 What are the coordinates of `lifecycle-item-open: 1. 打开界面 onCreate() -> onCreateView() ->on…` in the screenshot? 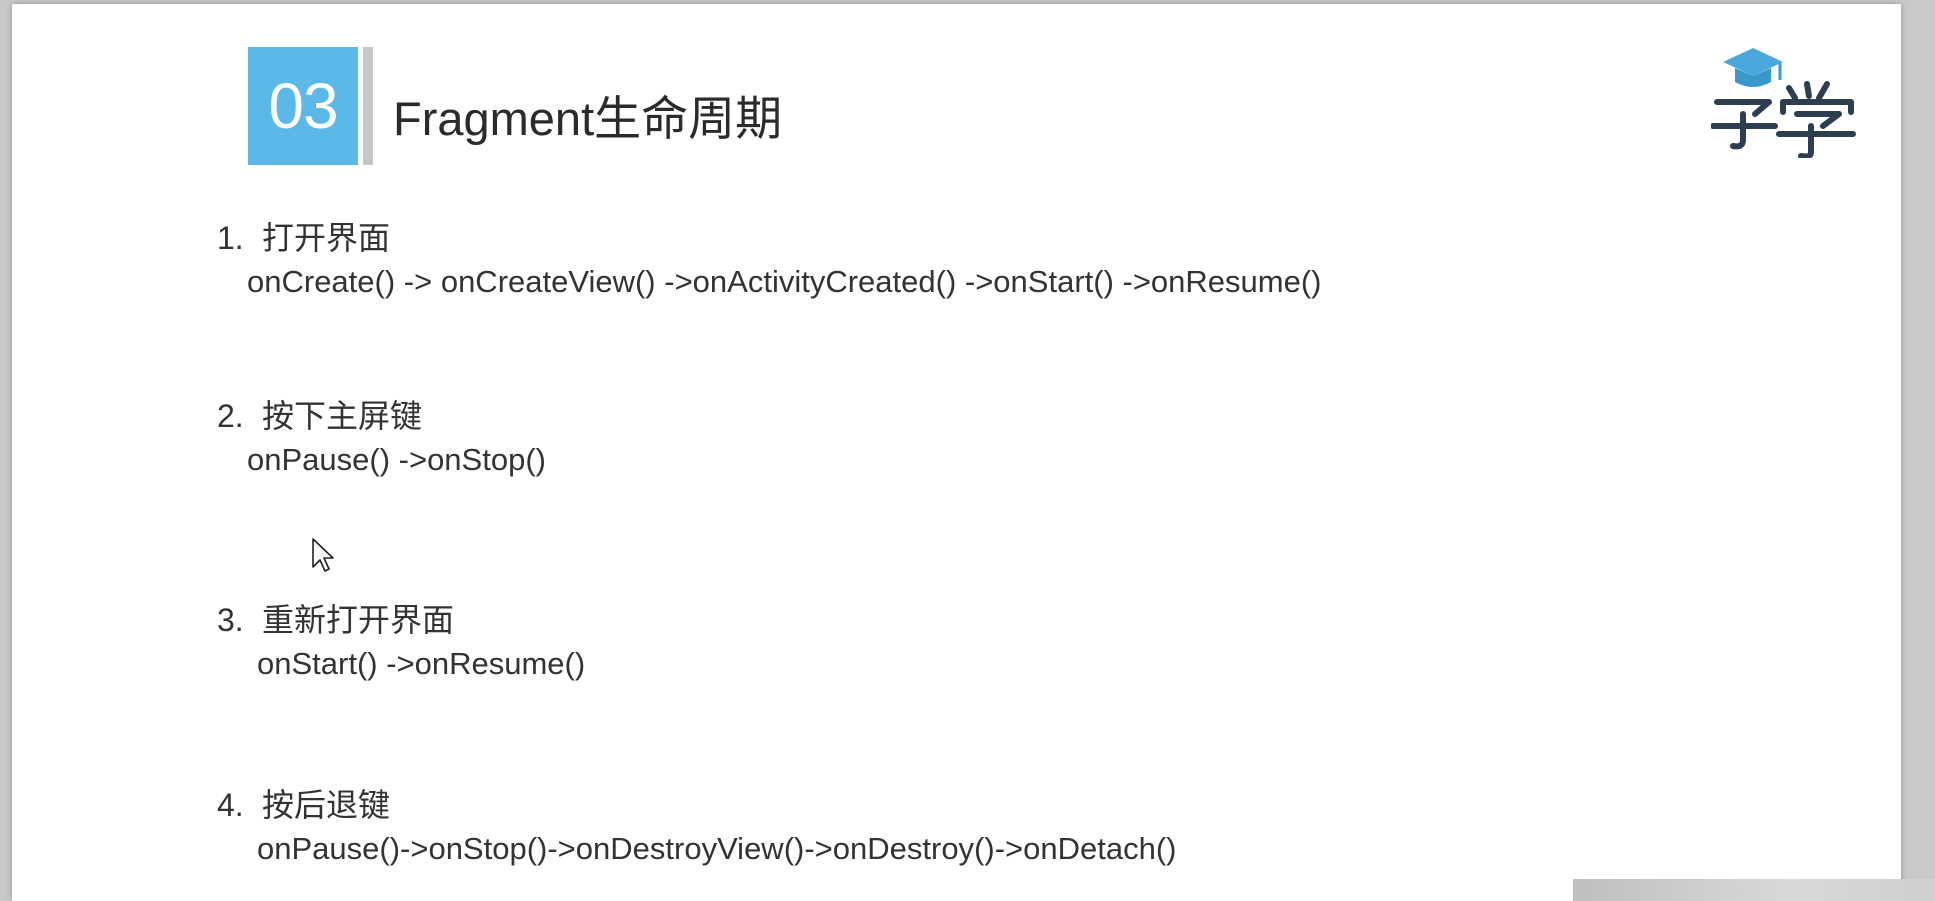 It's located at (769, 260).